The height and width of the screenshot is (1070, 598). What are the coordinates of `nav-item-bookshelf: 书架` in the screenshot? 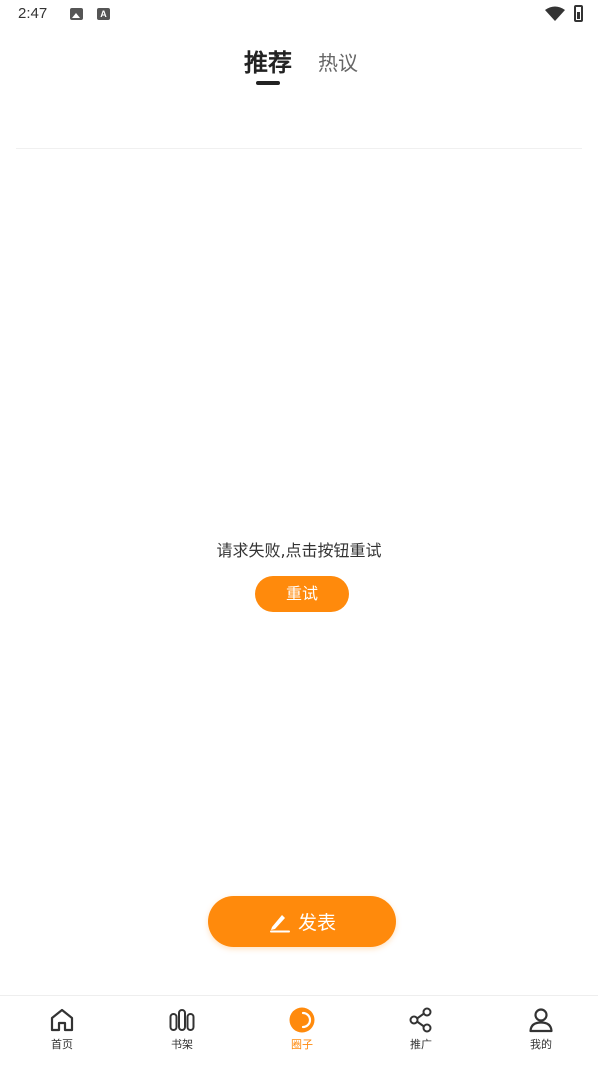 It's located at (182, 1029).